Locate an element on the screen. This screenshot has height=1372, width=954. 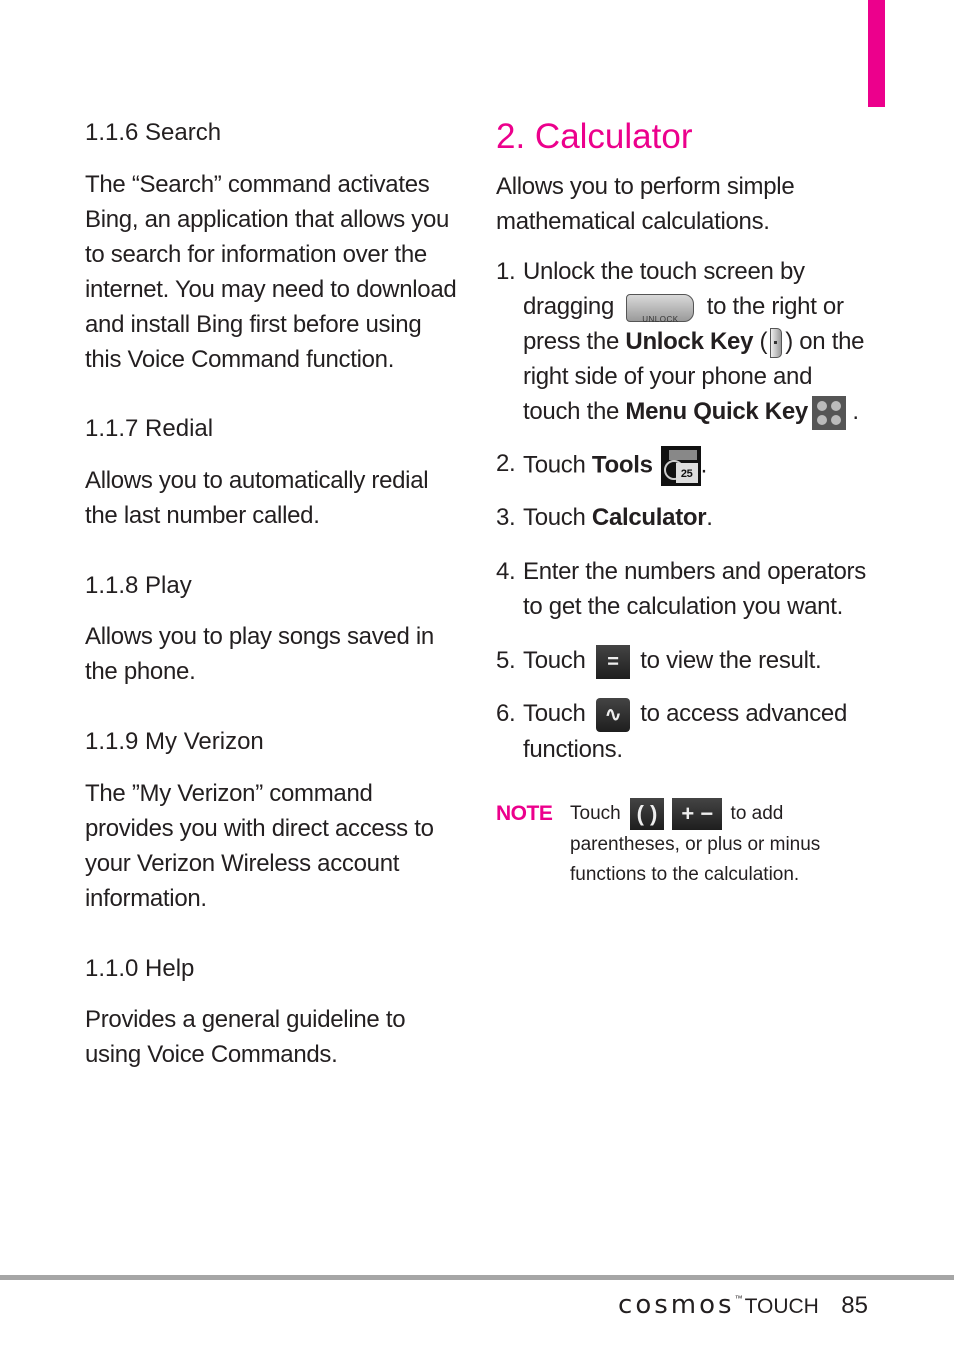
unlock-slider-icon: UNLOCK is located at coordinates (660, 308).